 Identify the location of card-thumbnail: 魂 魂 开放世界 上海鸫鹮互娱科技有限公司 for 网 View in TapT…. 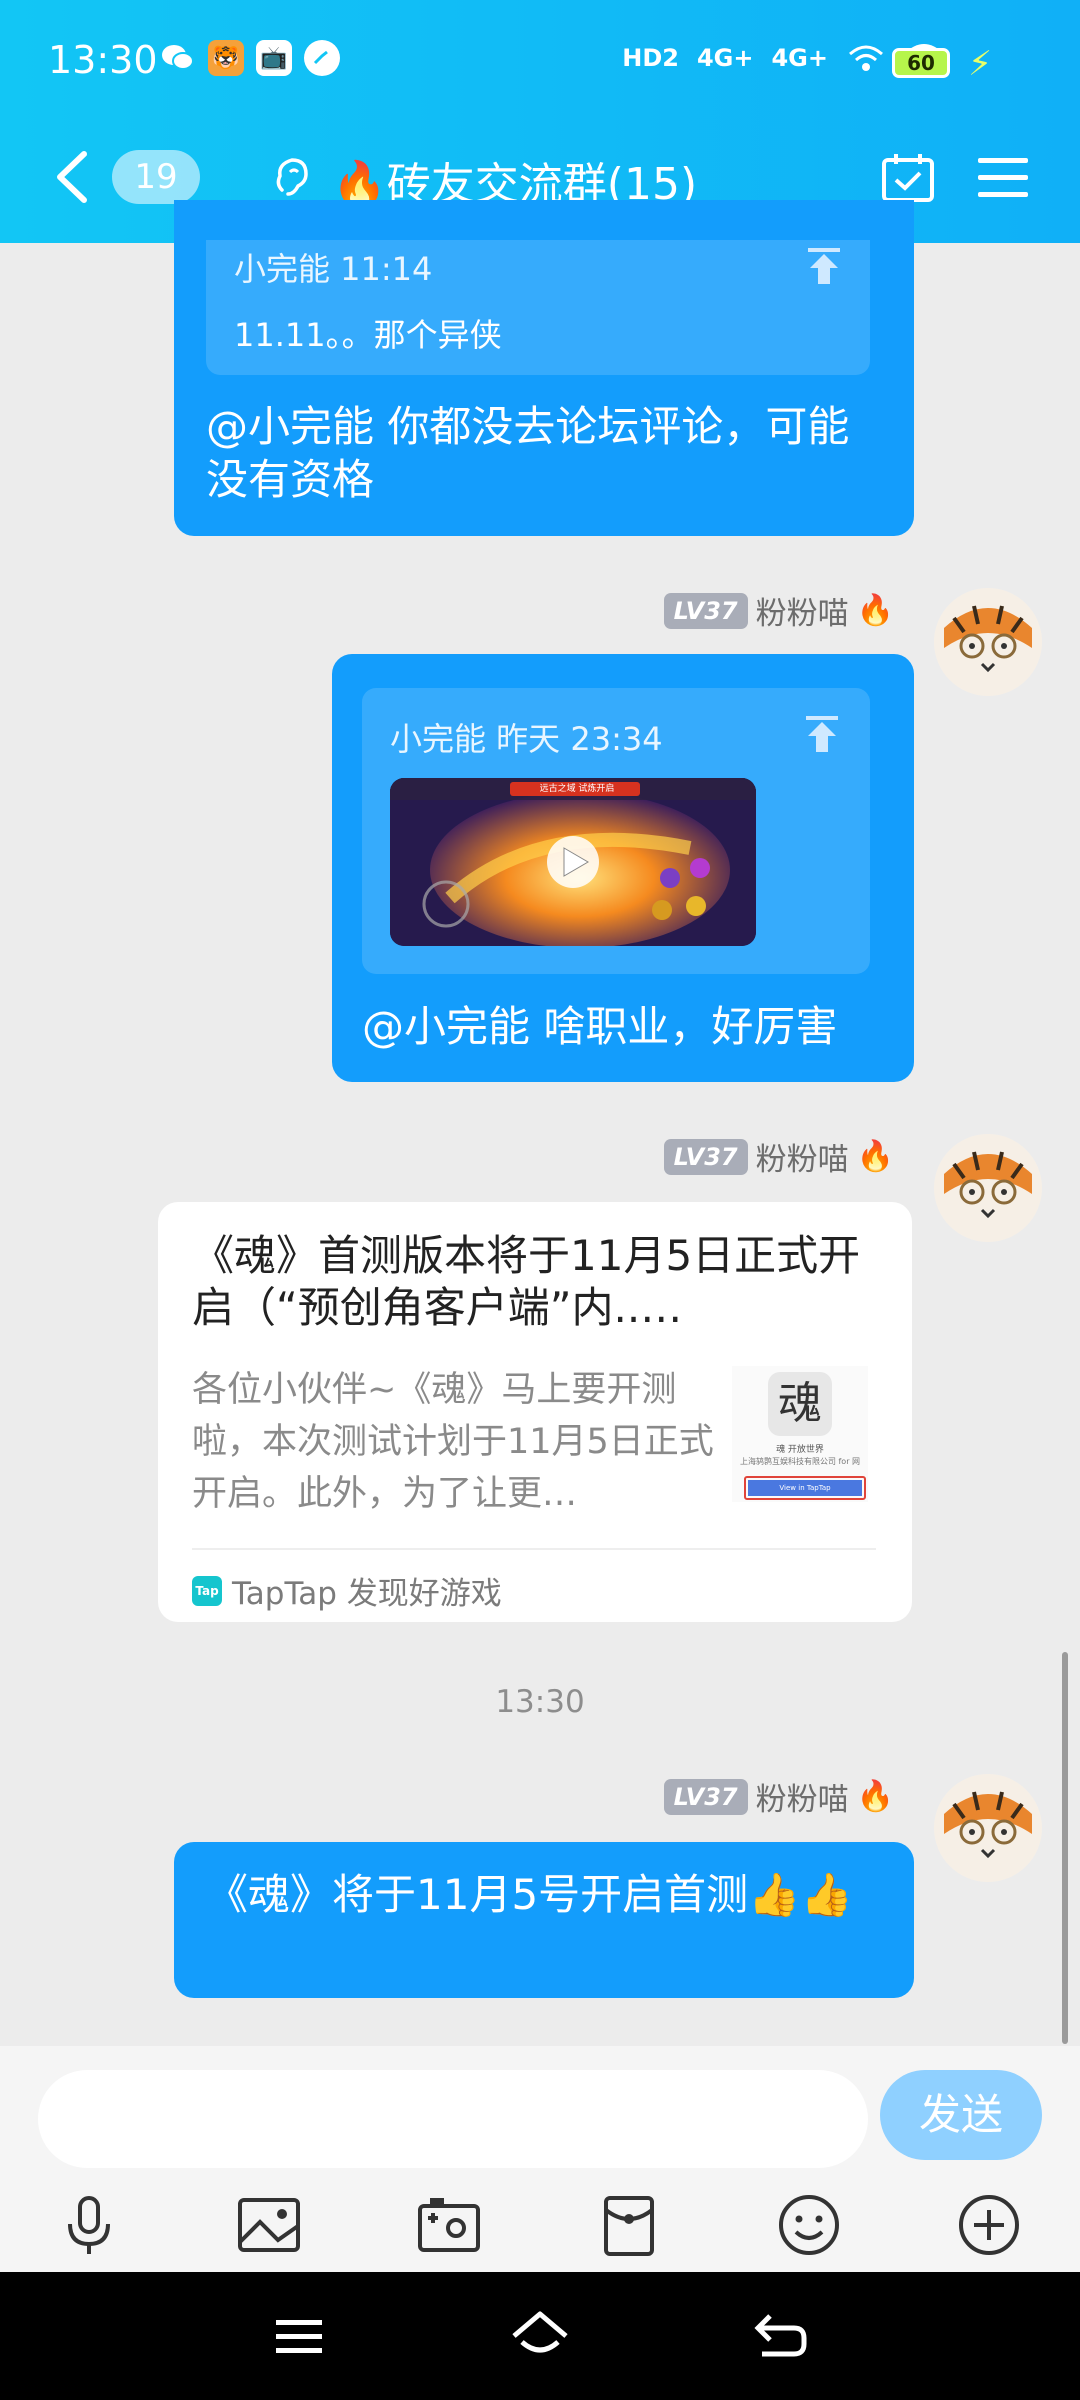
(800, 1434).